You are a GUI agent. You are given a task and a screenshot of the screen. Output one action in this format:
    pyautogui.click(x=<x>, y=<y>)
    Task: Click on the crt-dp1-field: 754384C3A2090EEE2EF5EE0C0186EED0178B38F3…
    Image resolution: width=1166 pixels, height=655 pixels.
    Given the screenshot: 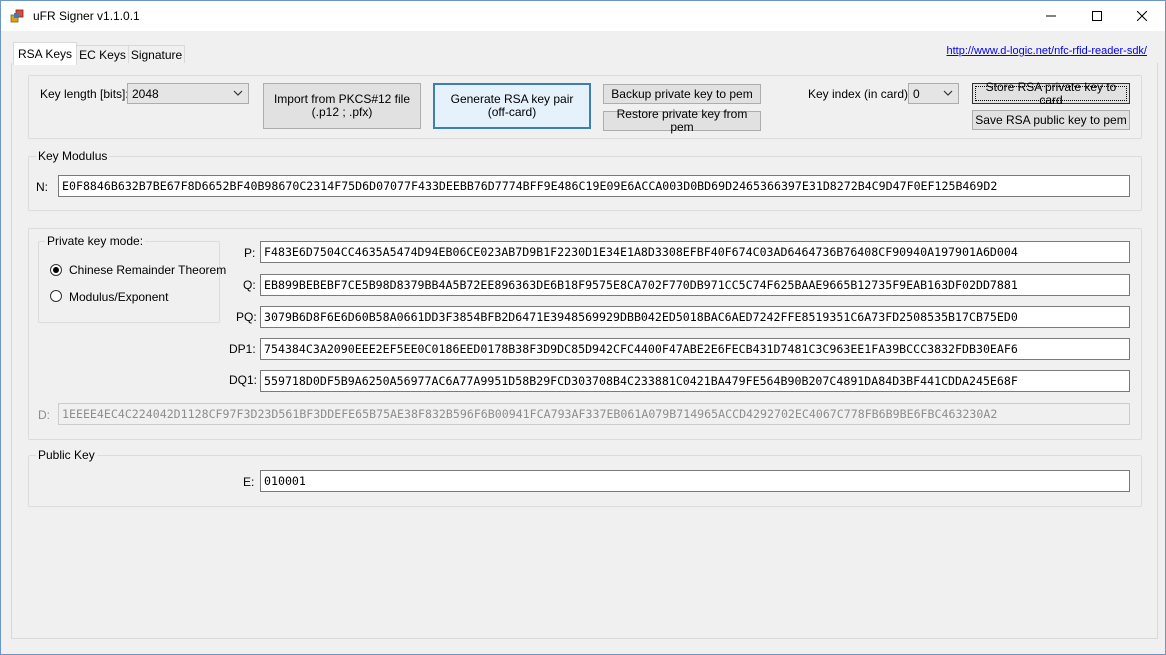 What is the action you would take?
    pyautogui.click(x=695, y=349)
    